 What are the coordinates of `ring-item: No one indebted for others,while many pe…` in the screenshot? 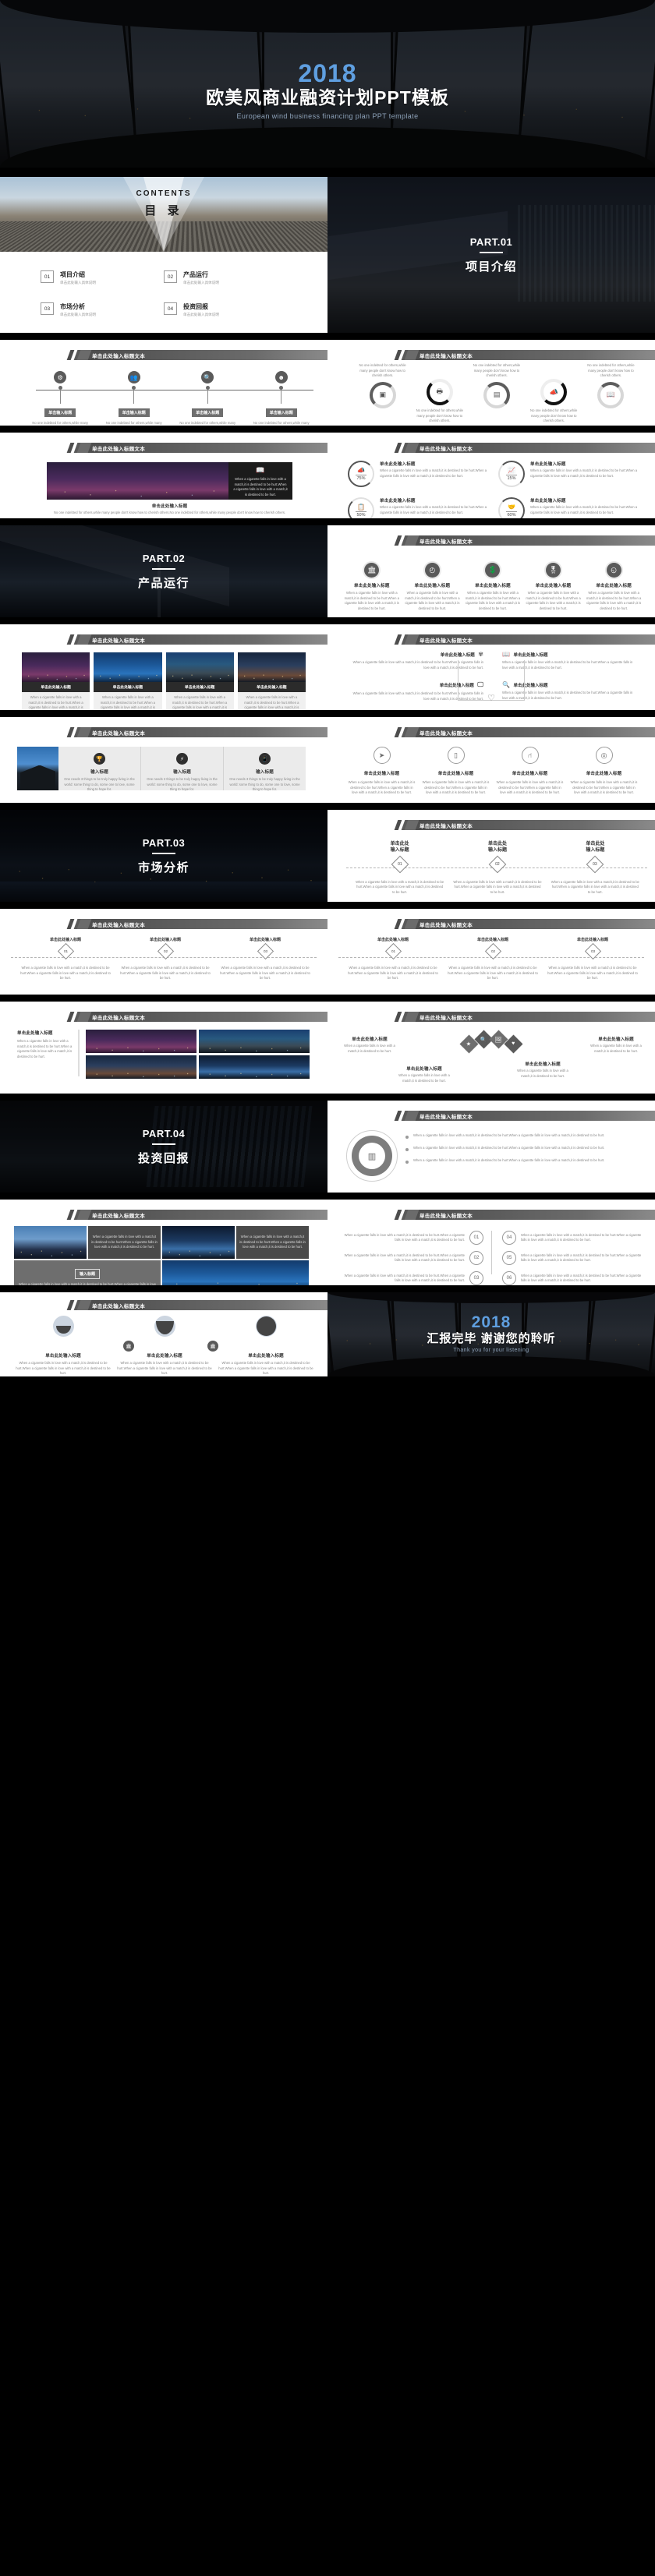 It's located at (611, 385).